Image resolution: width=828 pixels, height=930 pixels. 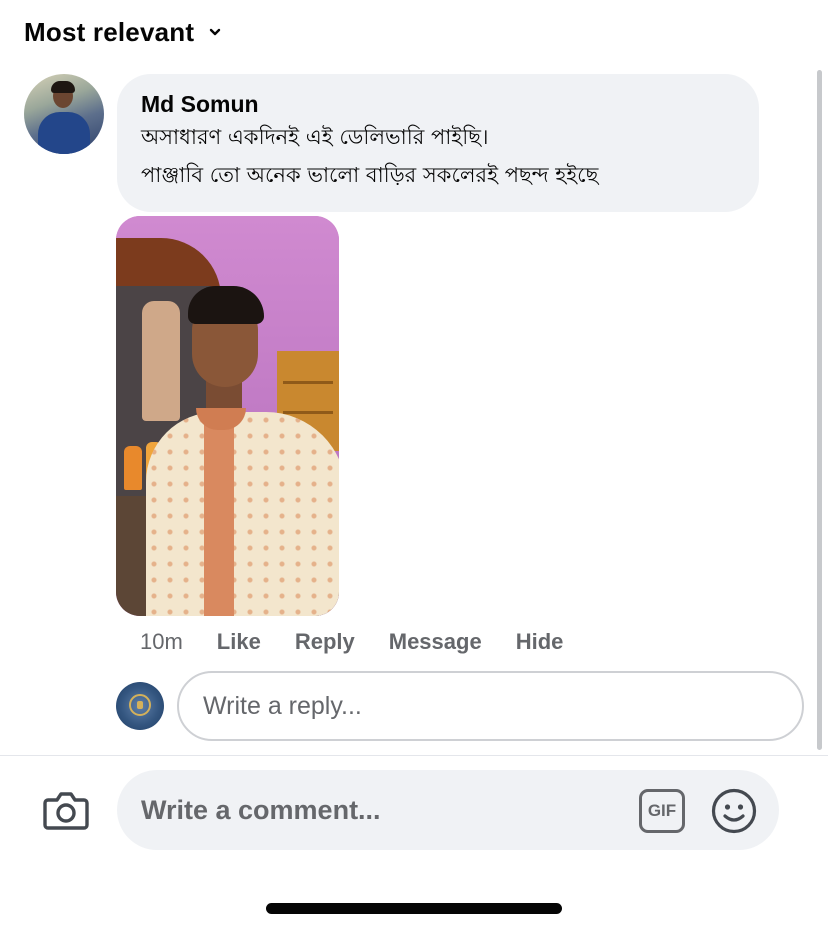 I want to click on chevron-down-icon, so click(x=215, y=32).